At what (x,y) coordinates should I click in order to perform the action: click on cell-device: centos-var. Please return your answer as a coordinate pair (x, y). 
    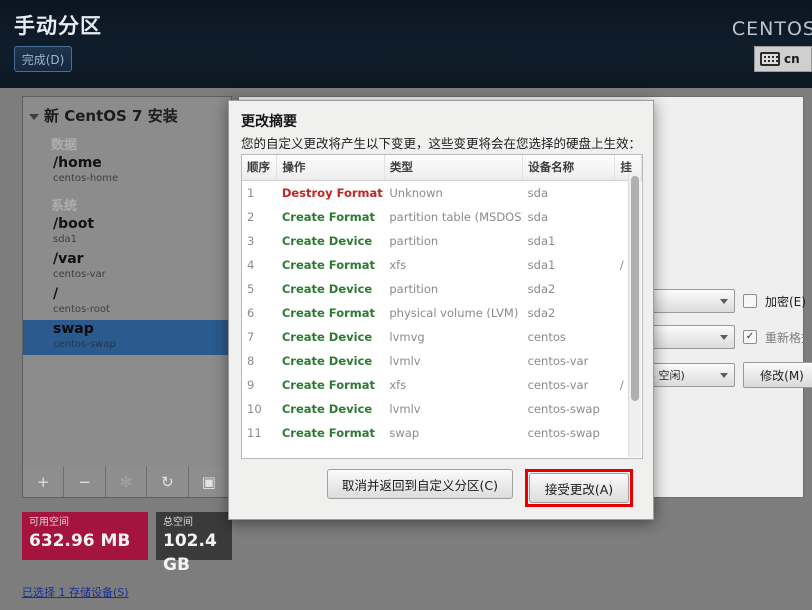
    Looking at the image, I should click on (558, 385).